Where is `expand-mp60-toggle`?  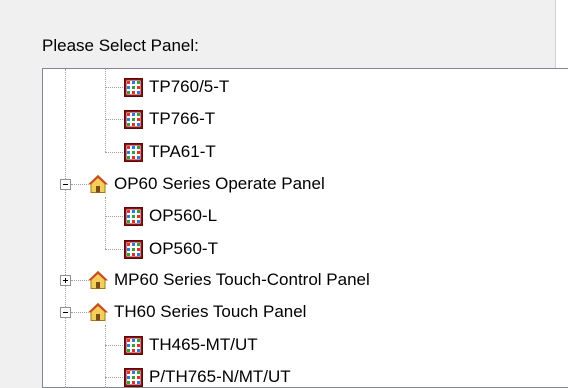 expand-mp60-toggle is located at coordinates (65, 280).